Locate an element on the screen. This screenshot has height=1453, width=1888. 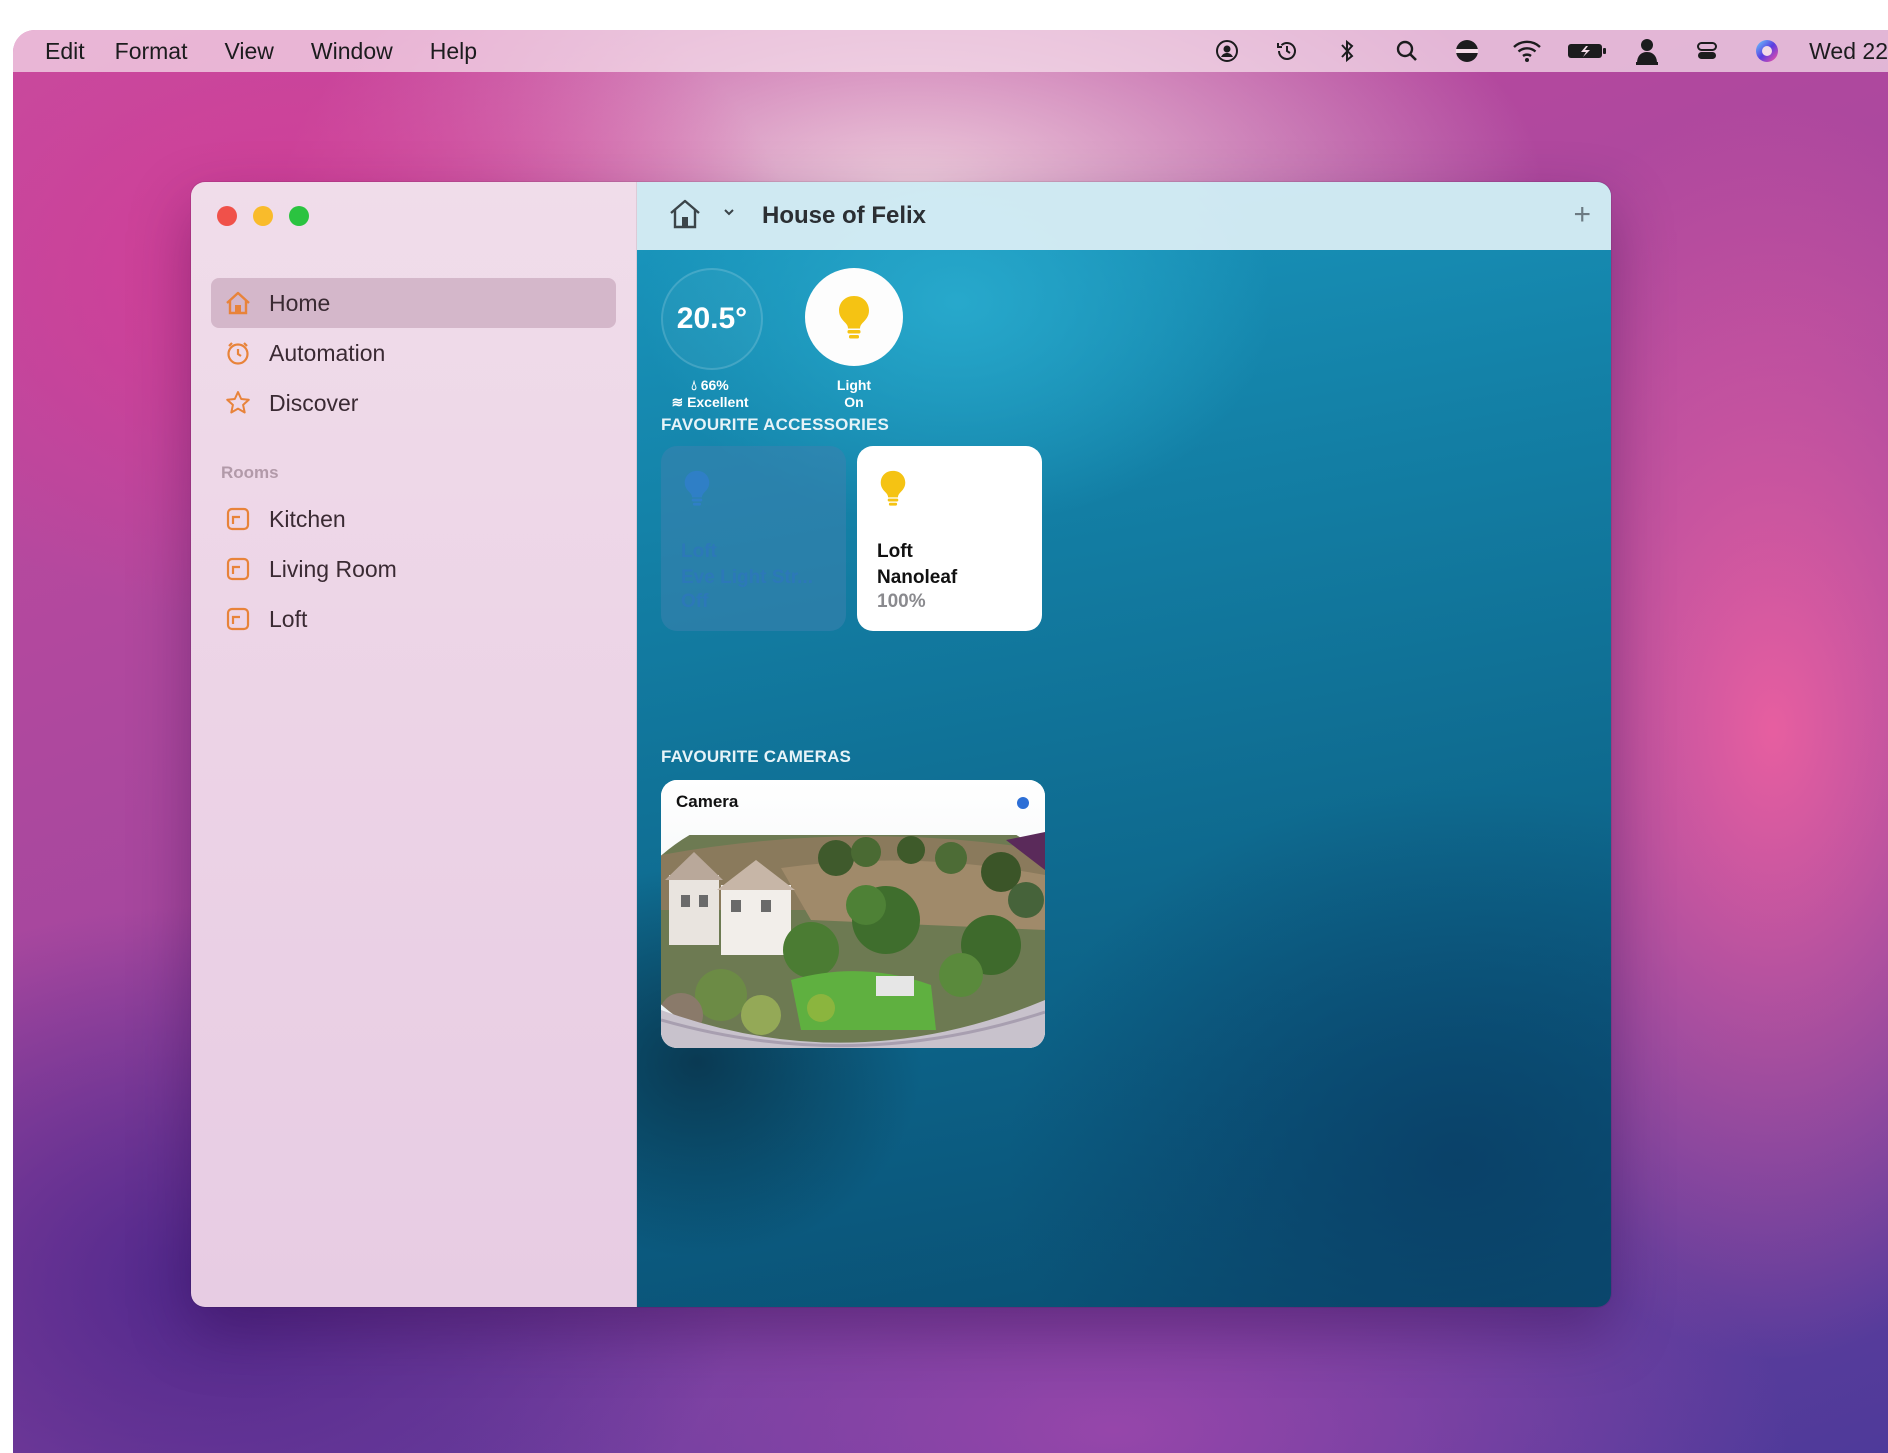
light-status is located at coordinates (854, 317).